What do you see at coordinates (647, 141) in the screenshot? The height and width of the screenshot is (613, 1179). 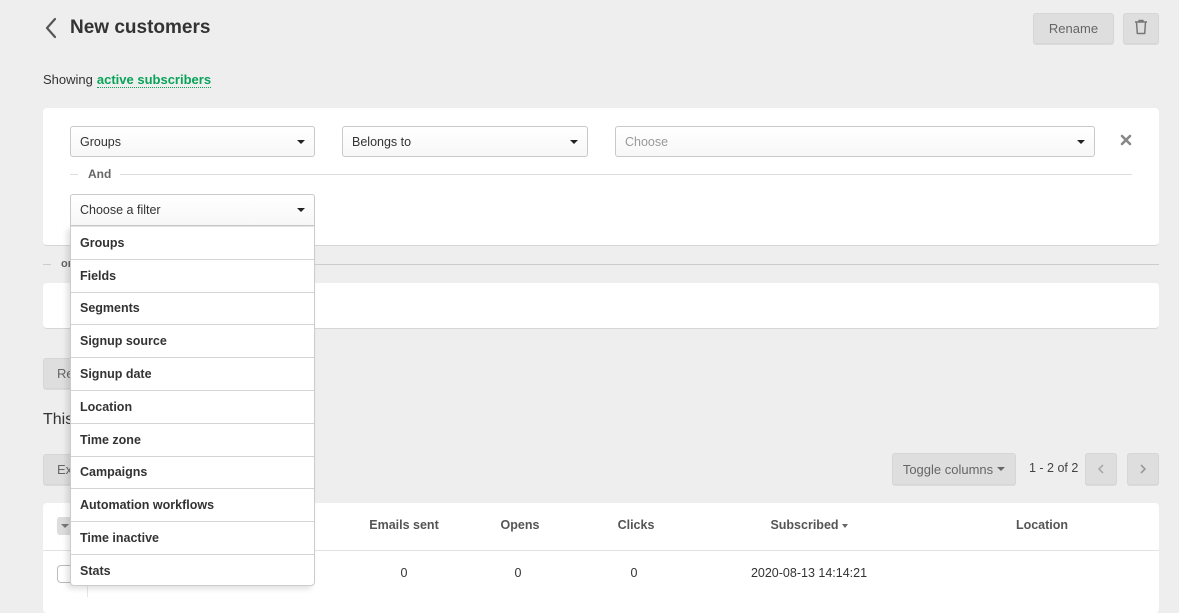 I see `filter-value-placeholder: Choose` at bounding box center [647, 141].